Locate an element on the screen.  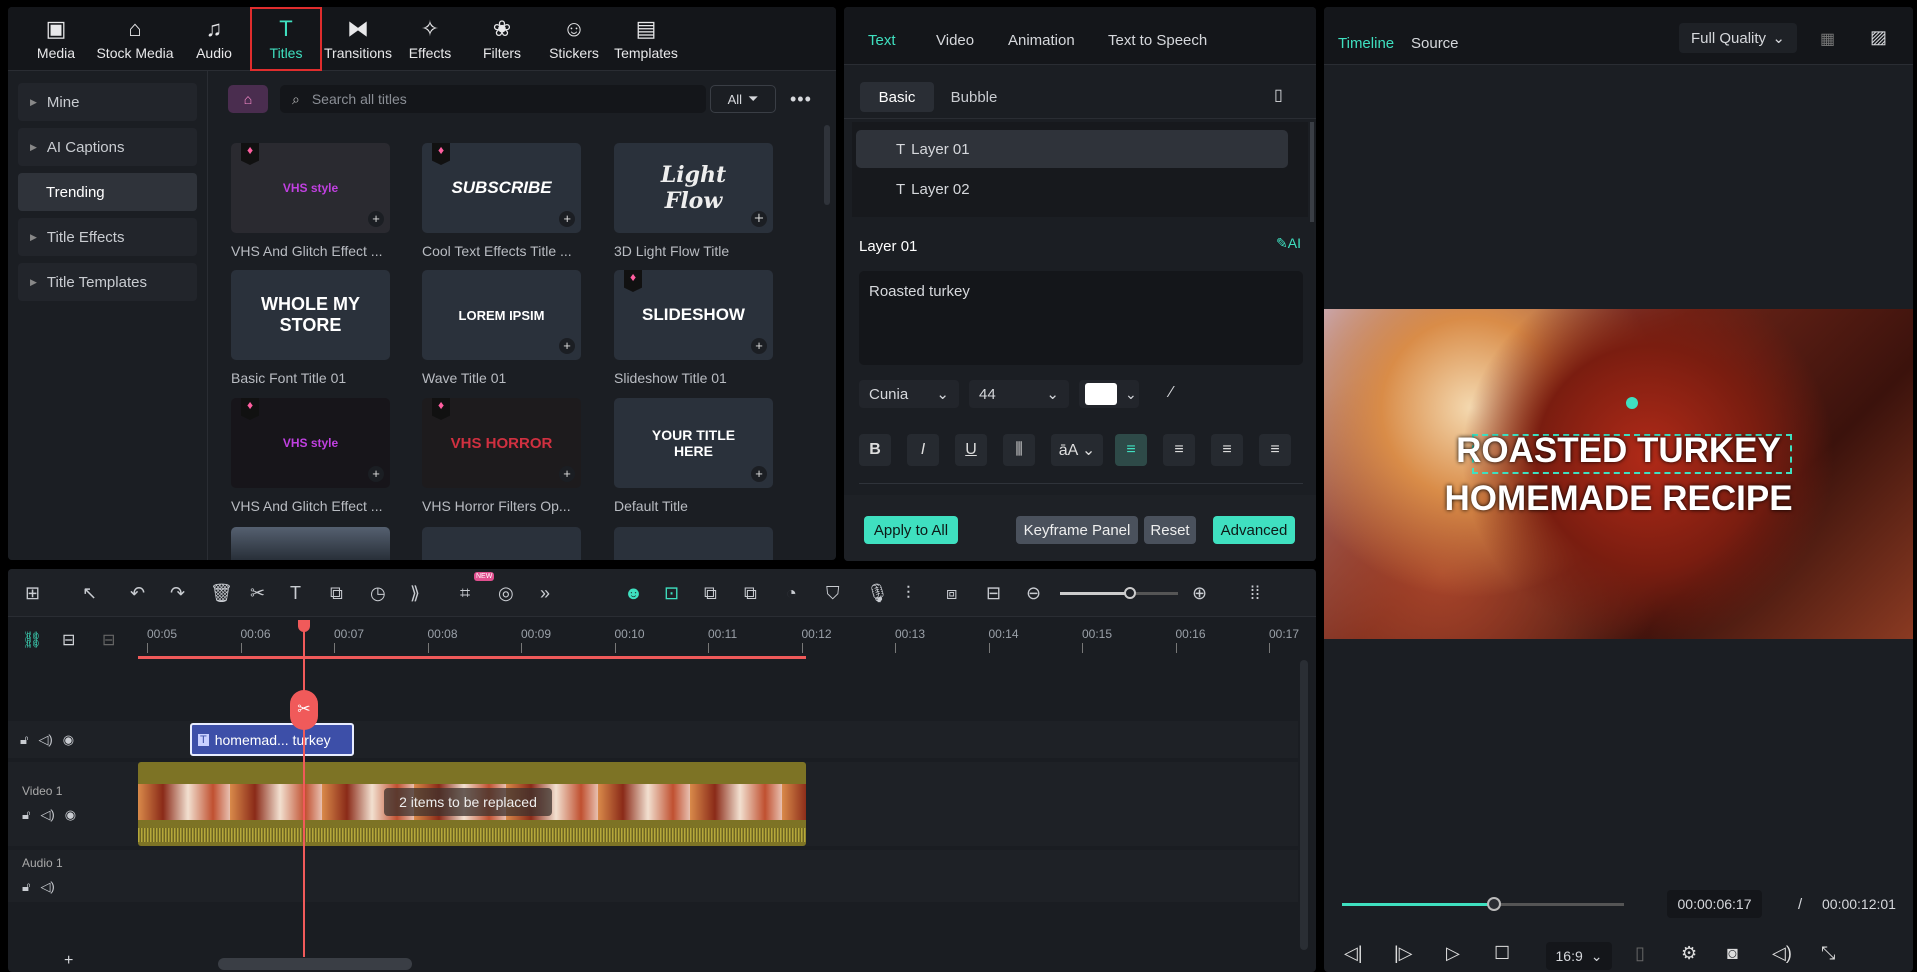
playhead-handle is located at coordinates (304, 626).